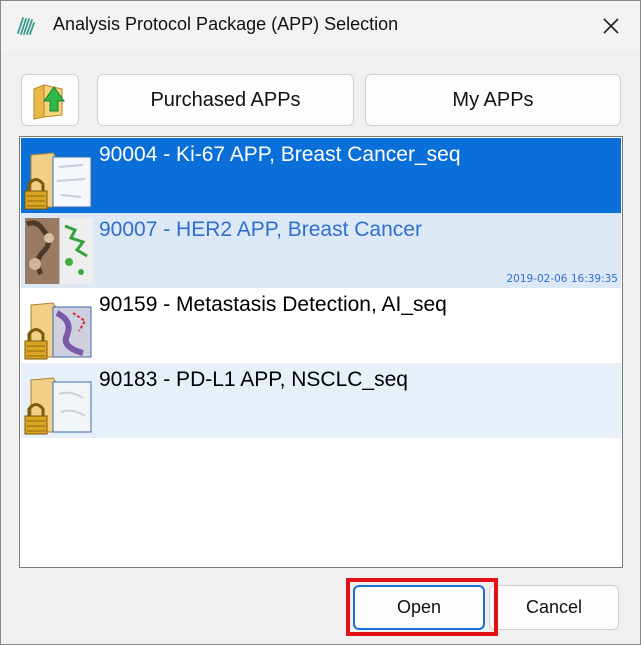 This screenshot has height=645, width=641. Describe the element at coordinates (225, 100) in the screenshot. I see `purchased-apps-button: Purchased APPs` at that location.